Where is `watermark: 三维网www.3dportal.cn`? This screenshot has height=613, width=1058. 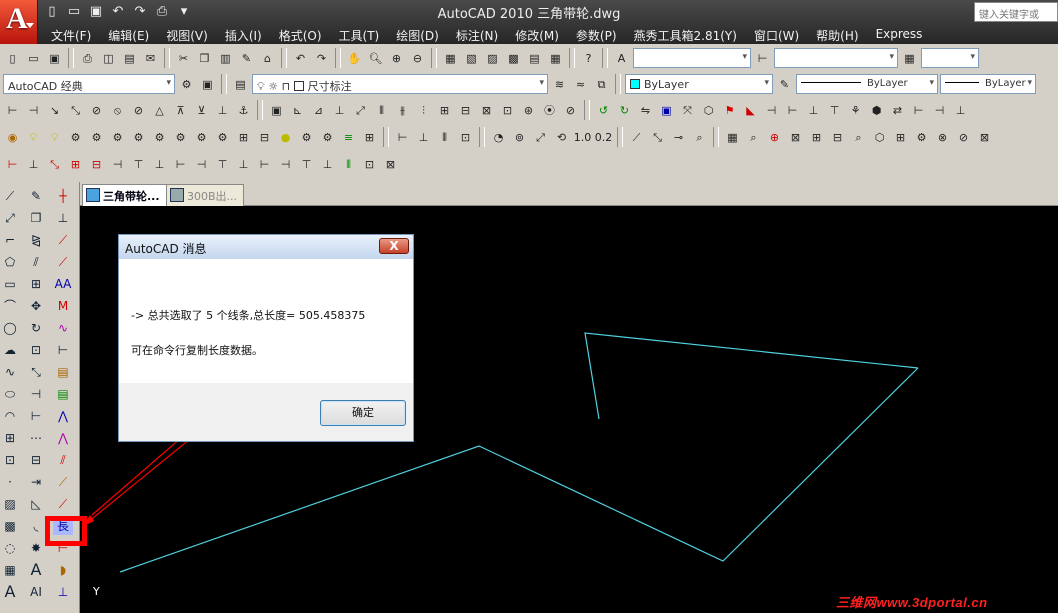 watermark: 三维网www.3dportal.cn is located at coordinates (912, 602).